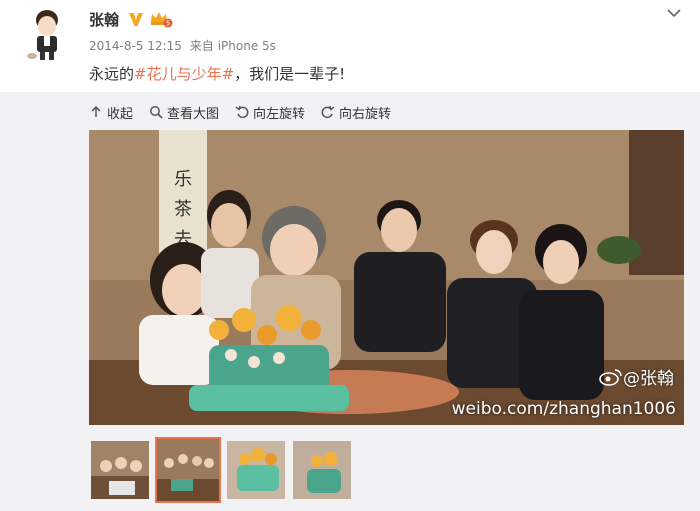 This screenshot has height=511, width=700. I want to click on post-text: 永远的#花儿与少年#，我们是一辈子!, so click(217, 73).